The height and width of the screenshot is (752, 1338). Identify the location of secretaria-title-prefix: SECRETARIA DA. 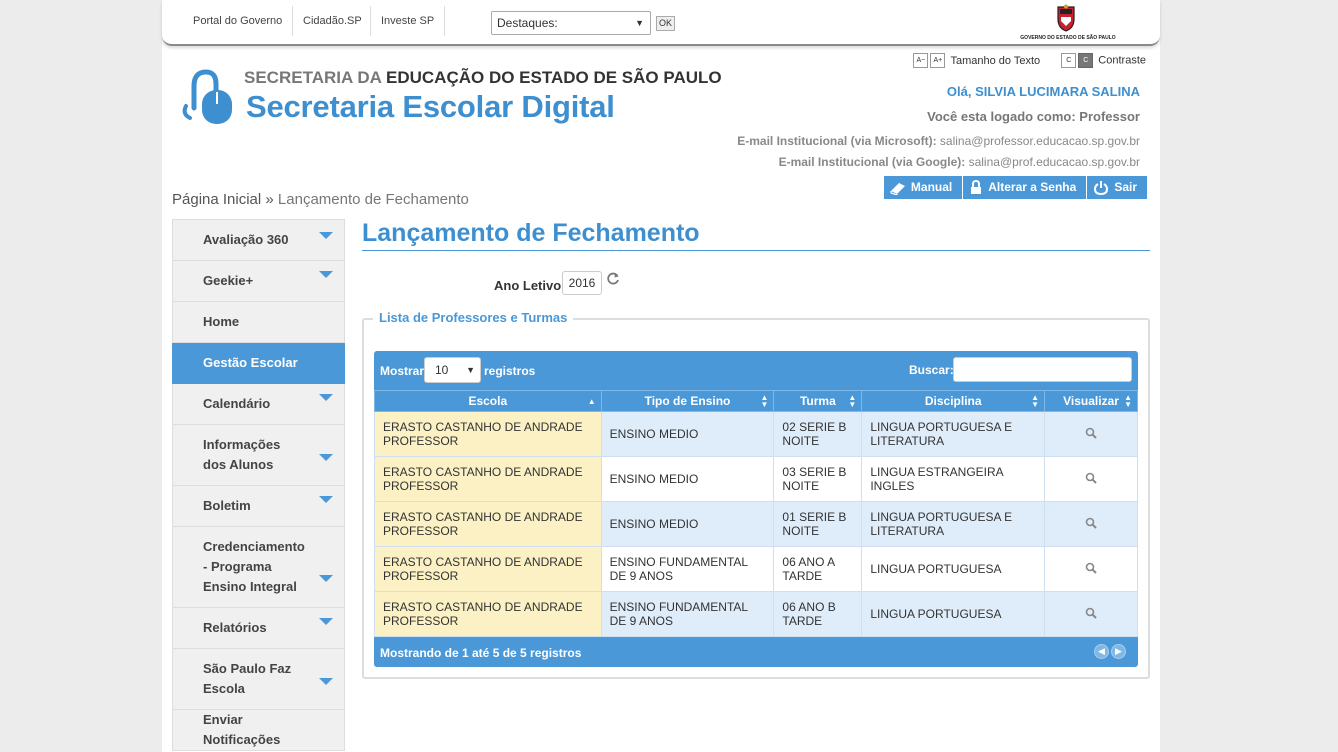
(313, 77).